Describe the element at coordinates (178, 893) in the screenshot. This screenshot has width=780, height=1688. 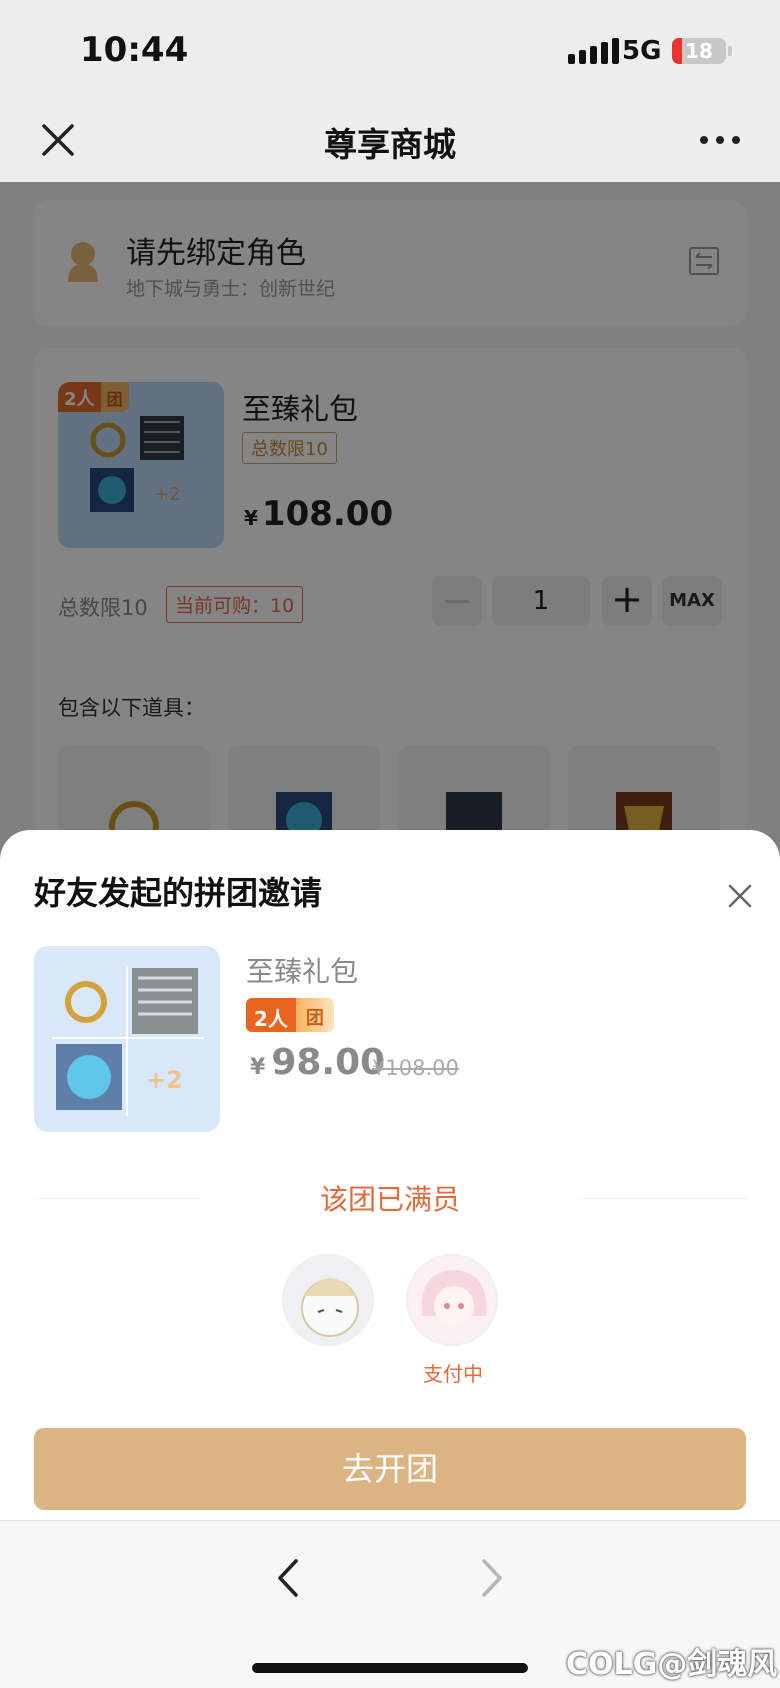
I see `sheet-title: 好友发起的拼团邀请` at that location.